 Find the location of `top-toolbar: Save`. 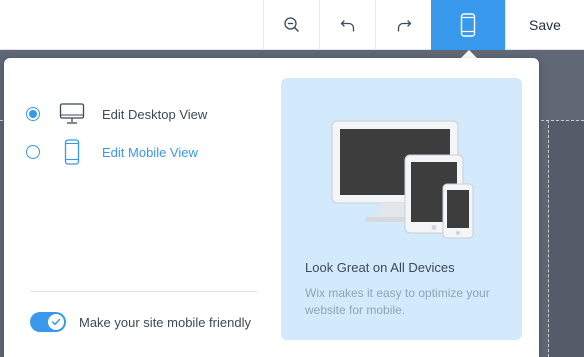

top-toolbar: Save is located at coordinates (292, 25).